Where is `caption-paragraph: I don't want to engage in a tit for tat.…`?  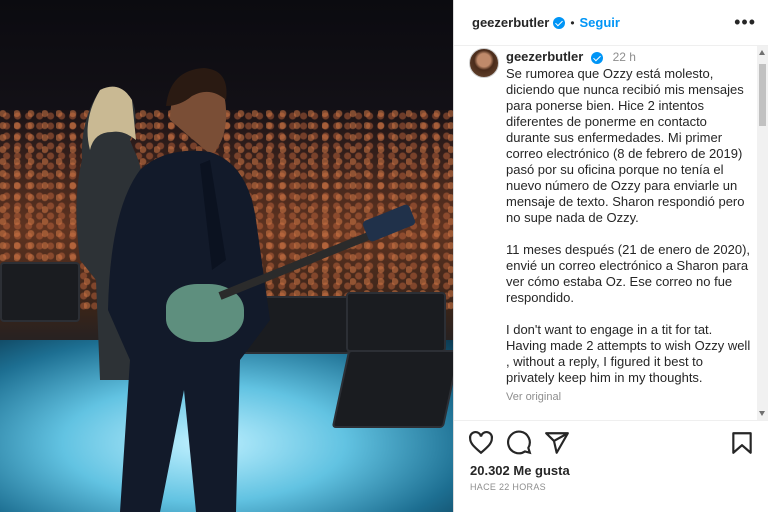
caption-paragraph: I don't want to engage in a tit for tat.… is located at coordinates (628, 353).